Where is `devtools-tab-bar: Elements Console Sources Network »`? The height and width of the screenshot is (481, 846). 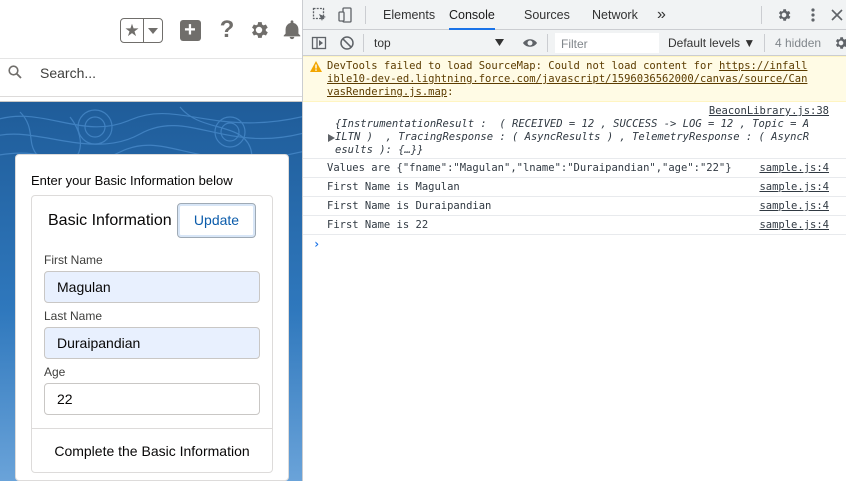
devtools-tab-bar: Elements Console Sources Network » is located at coordinates (574, 15).